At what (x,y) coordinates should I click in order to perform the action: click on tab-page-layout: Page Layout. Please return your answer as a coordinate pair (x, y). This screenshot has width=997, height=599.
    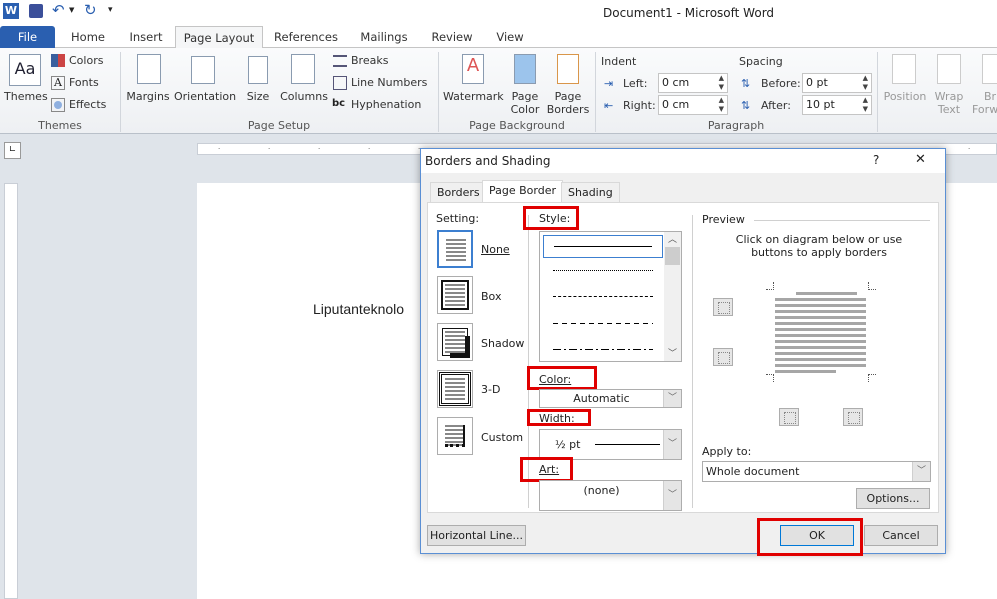
    Looking at the image, I should click on (219, 37).